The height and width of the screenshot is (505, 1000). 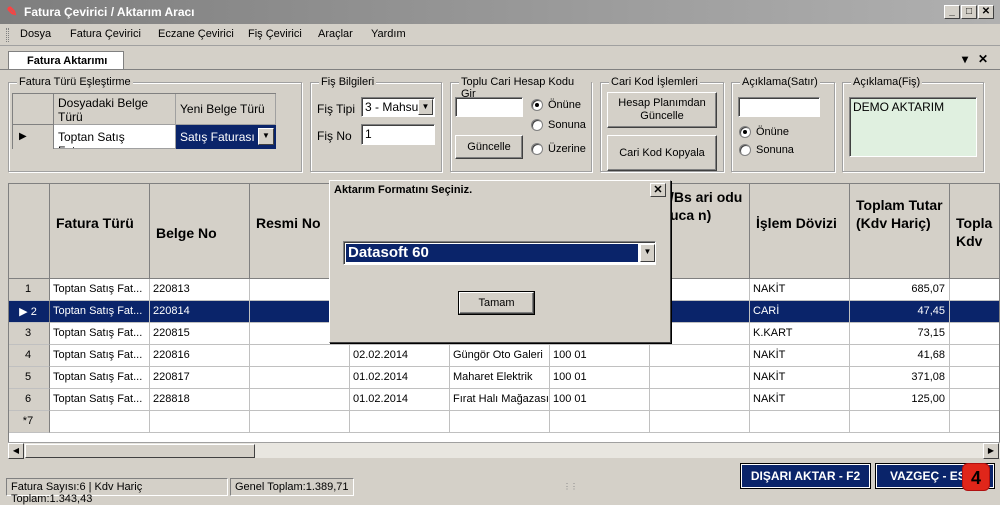 What do you see at coordinates (29, 422) in the screenshot?
I see `row-header: *7` at bounding box center [29, 422].